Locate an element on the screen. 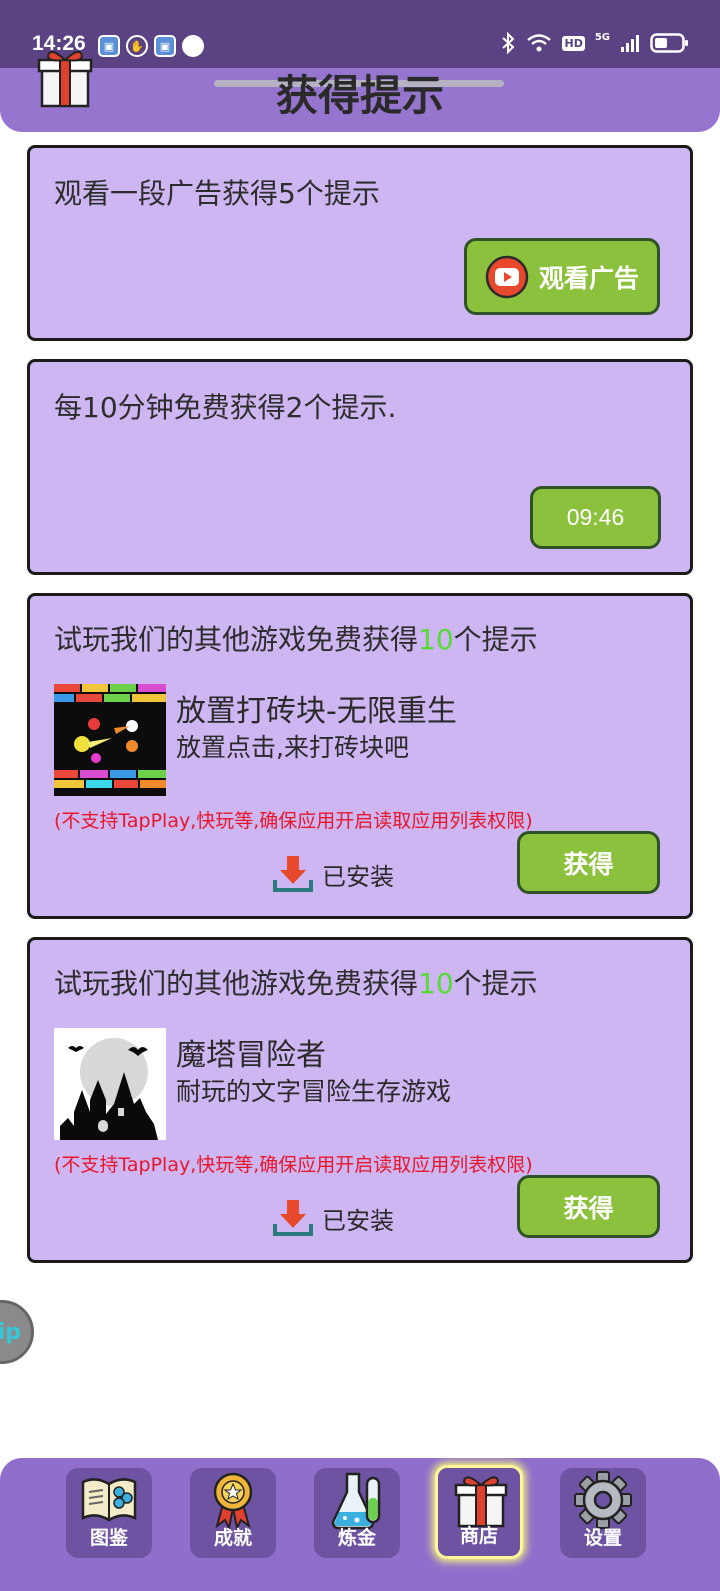 The image size is (720, 1591). nav-label: 设置 is located at coordinates (602, 1538).